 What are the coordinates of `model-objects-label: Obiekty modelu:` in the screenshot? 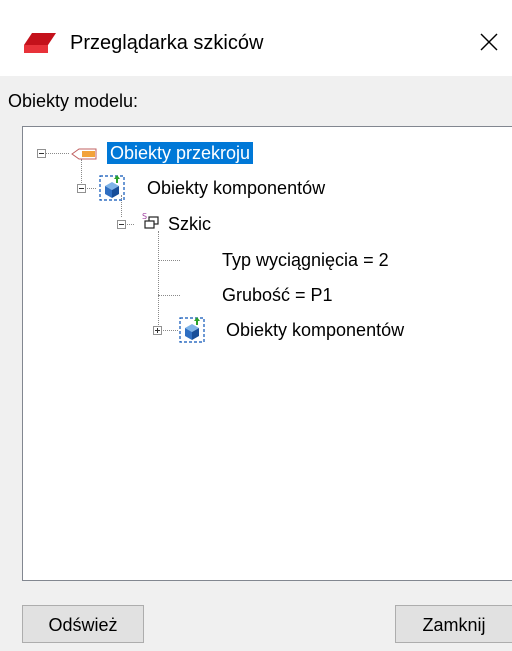 It's located at (73, 101).